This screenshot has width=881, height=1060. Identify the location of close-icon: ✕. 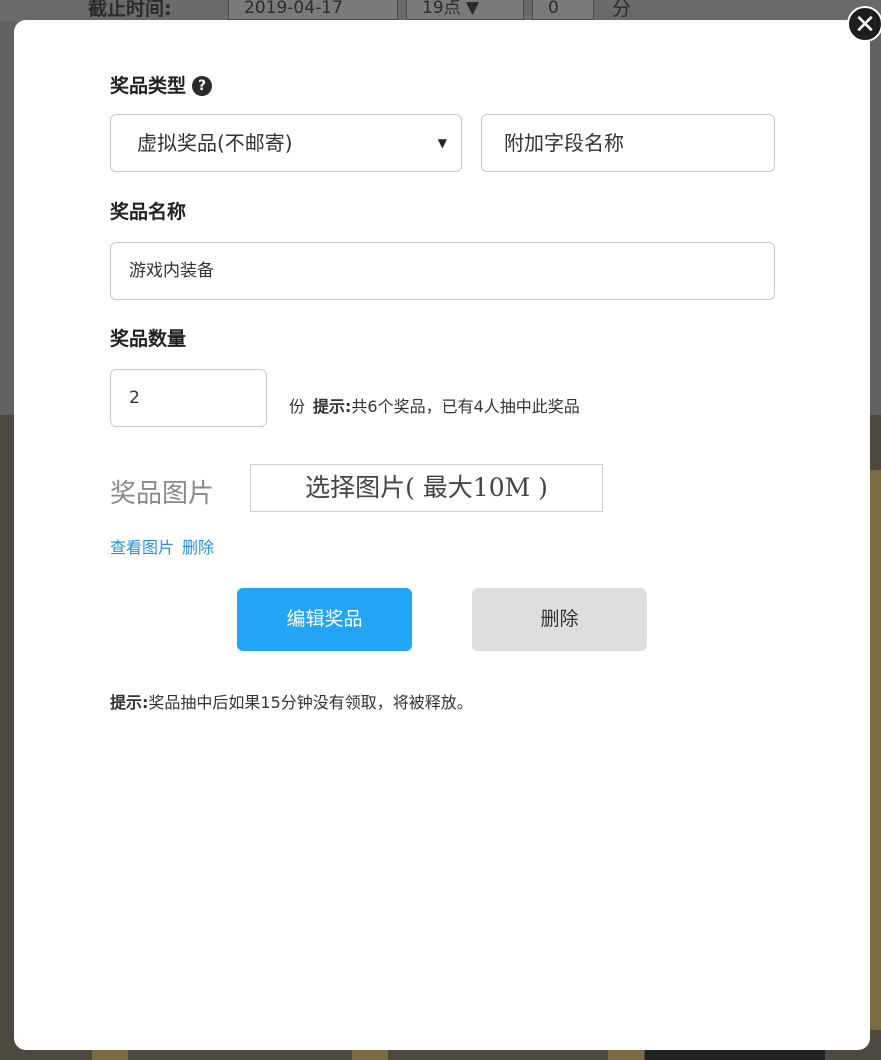
(864, 24).